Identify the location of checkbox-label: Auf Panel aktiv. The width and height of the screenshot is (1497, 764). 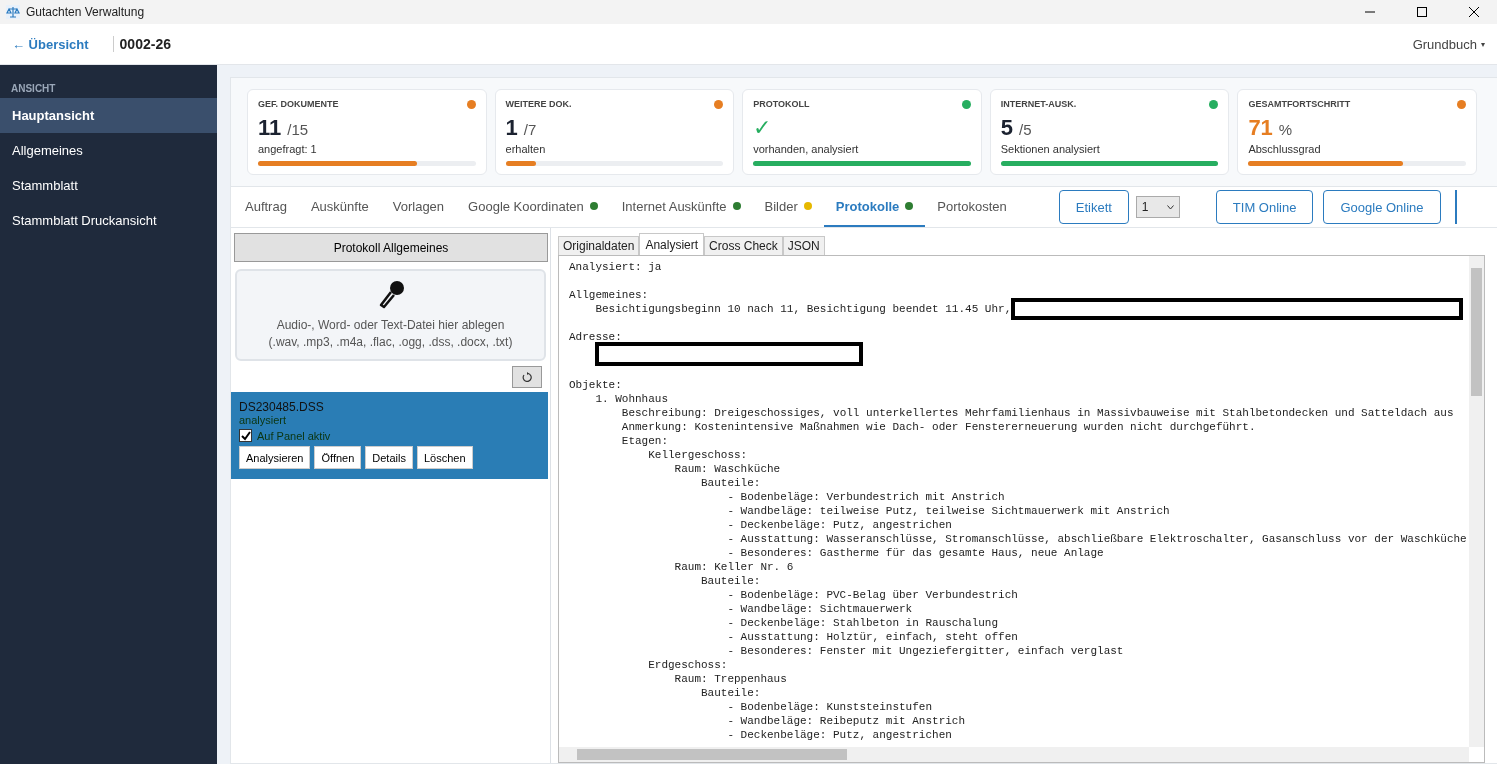
(294, 435).